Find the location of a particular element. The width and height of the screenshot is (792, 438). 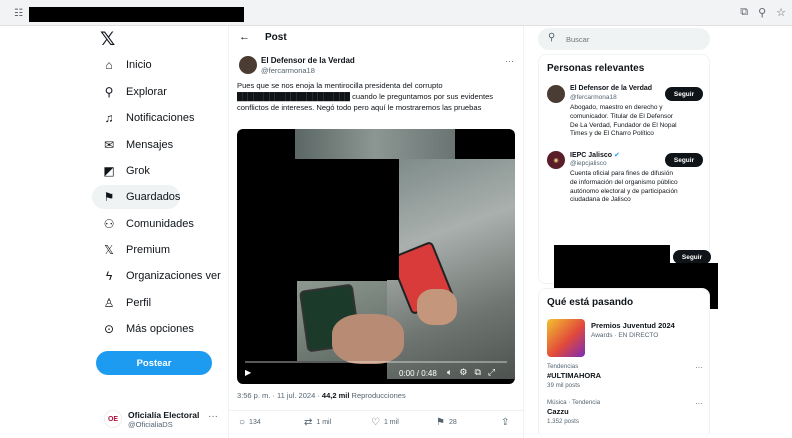

volume-icon: 🔈︎ is located at coordinates (449, 372).